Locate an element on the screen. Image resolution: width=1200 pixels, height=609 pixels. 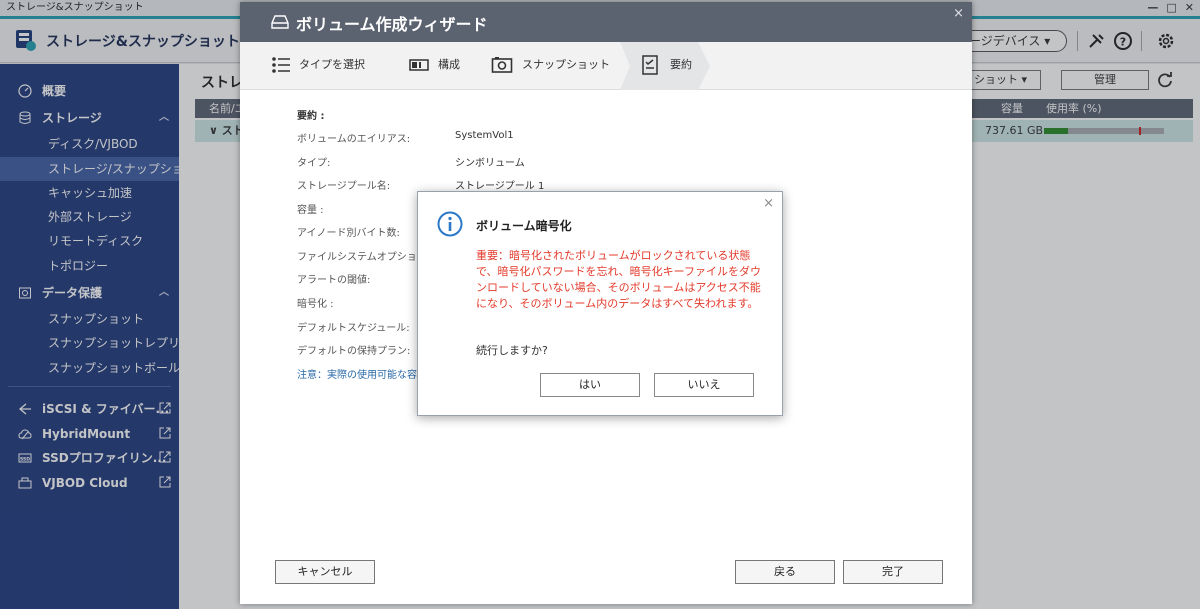
info-icon is located at coordinates (450, 224).